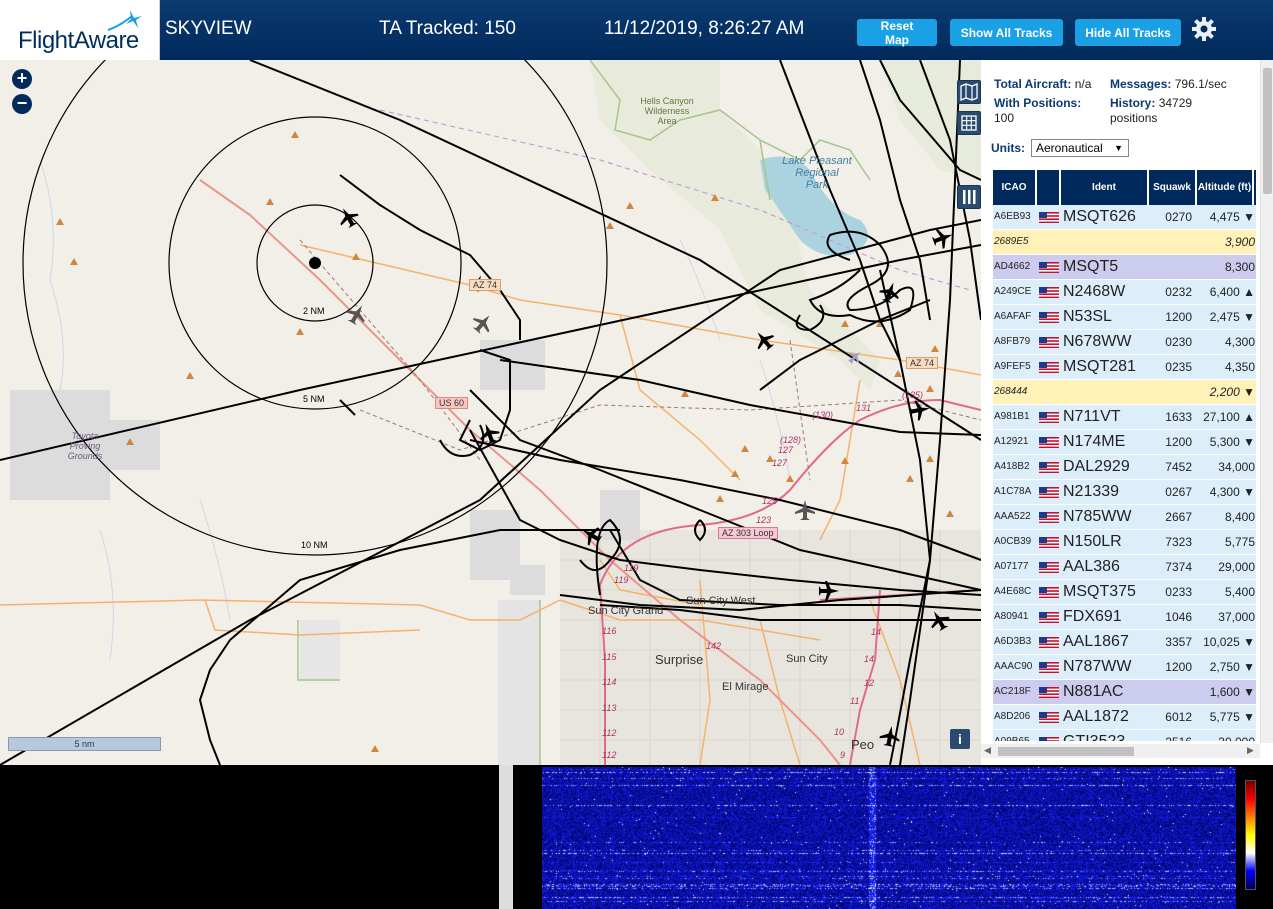 This screenshot has height=909, width=1273. Describe the element at coordinates (913, 395) in the screenshot. I see `mile-marker: (135)` at that location.